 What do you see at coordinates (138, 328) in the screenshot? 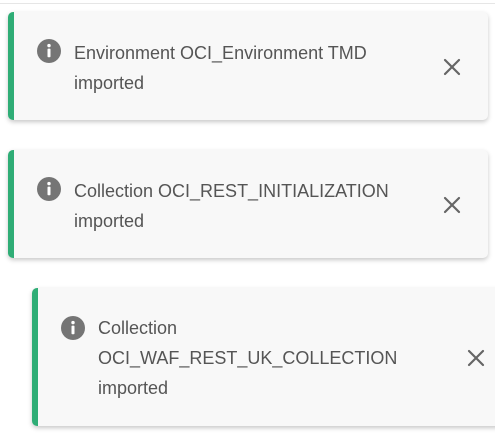
I see `message-line: Collection` at bounding box center [138, 328].